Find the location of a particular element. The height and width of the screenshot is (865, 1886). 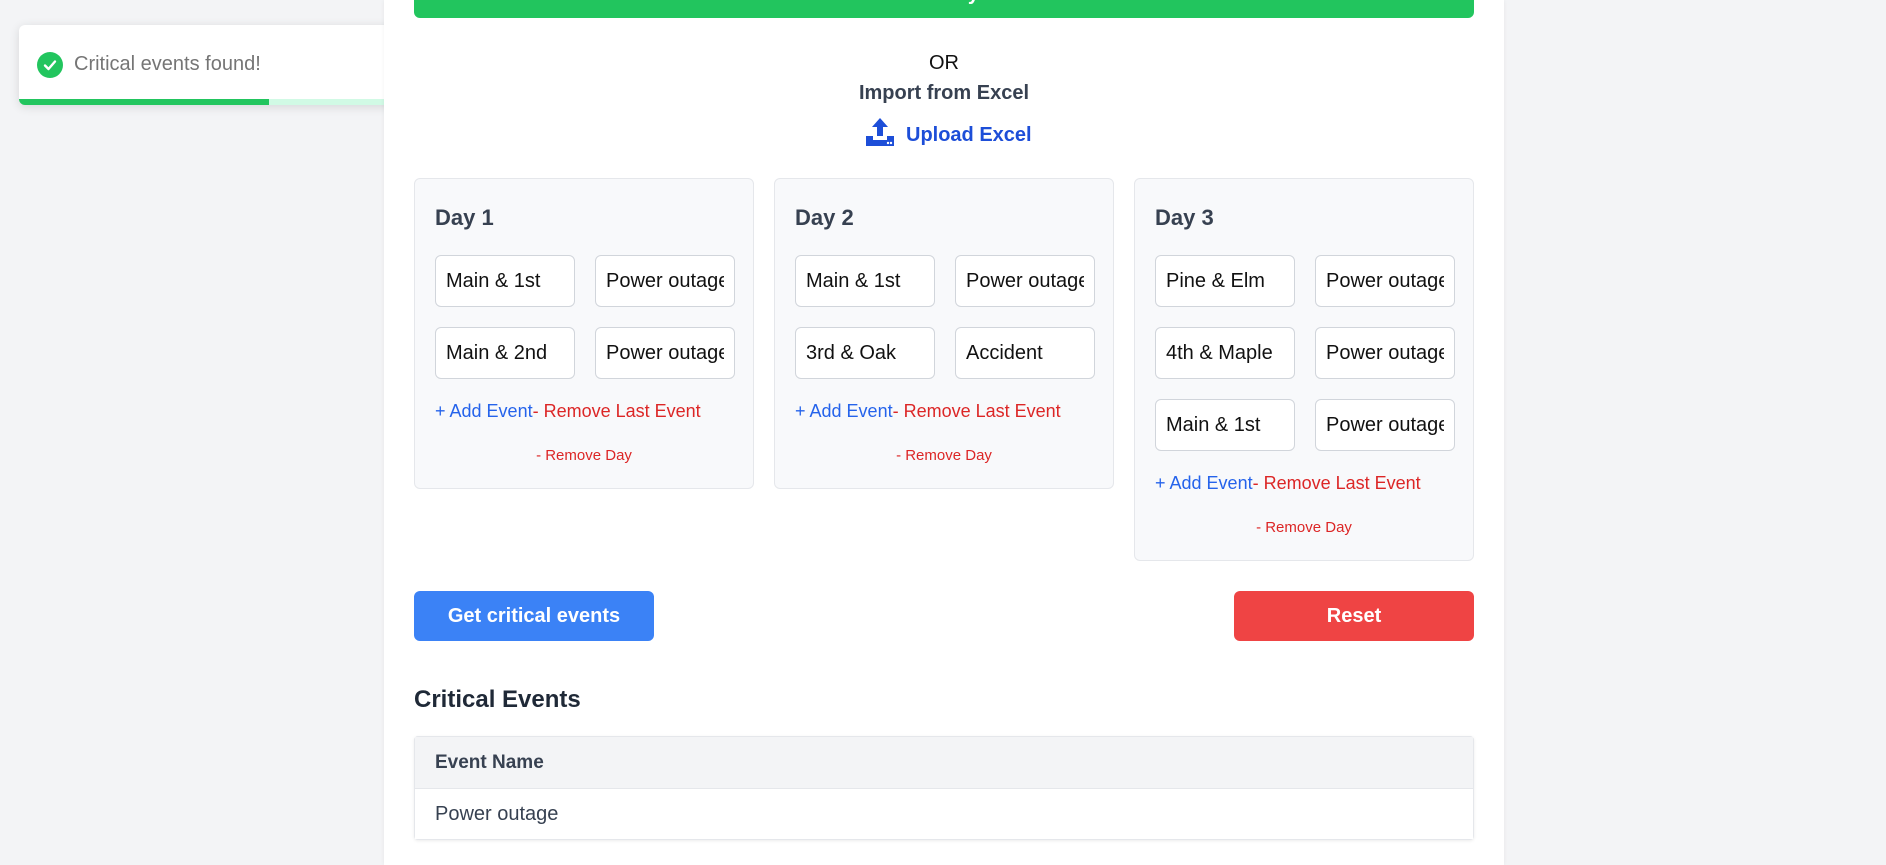

critical-events-table: Event Name Power outage is located at coordinates (944, 788).